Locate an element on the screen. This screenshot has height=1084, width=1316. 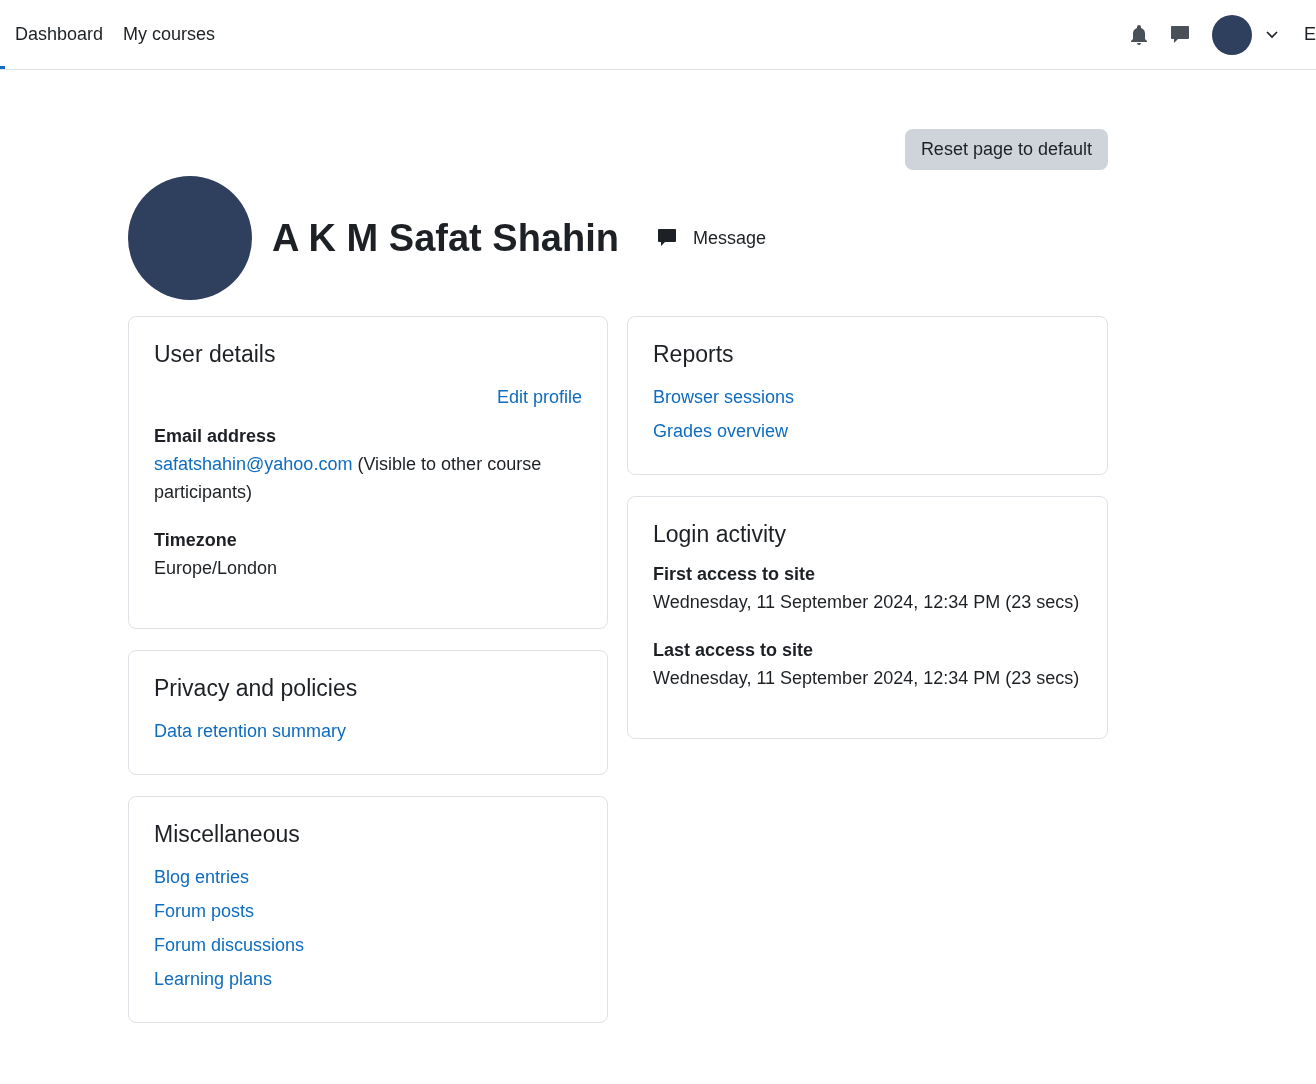
user-avatar is located at coordinates (1232, 34).